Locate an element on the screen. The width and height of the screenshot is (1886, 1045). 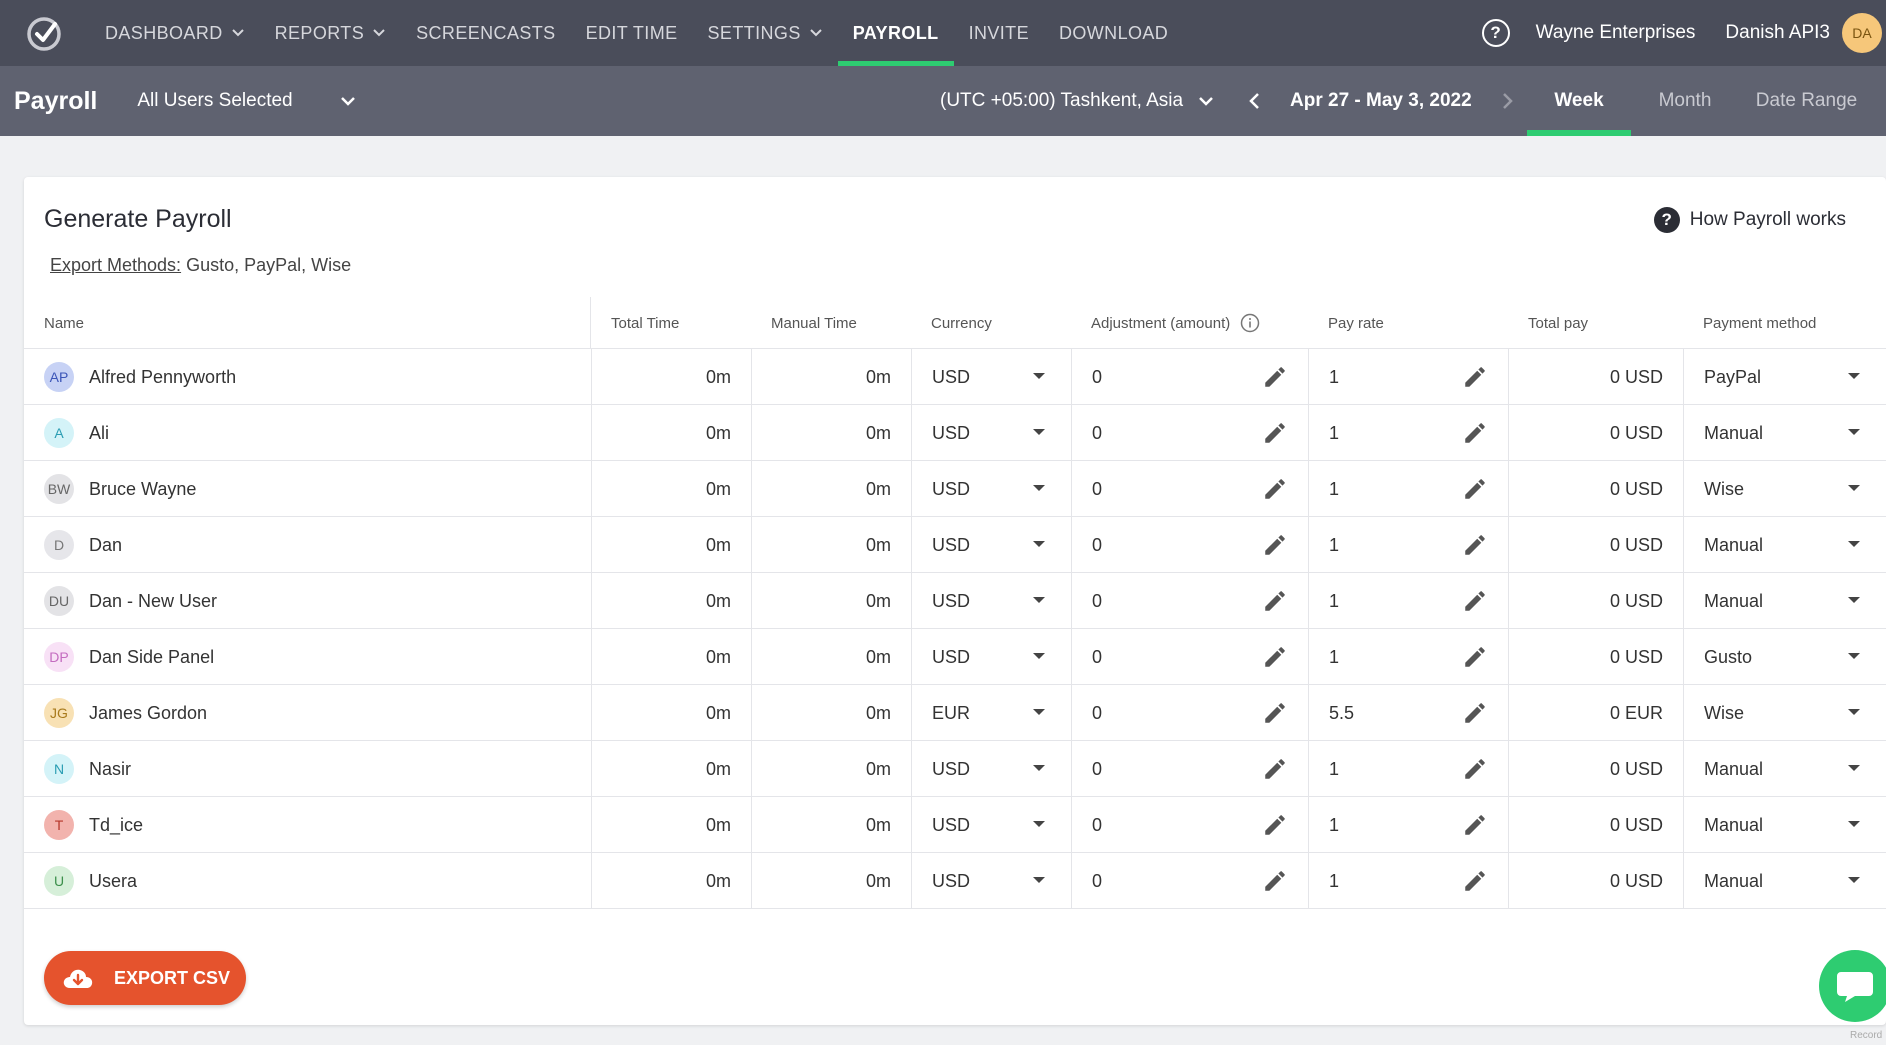
how-payroll-works-link: ? How Payroll works is located at coordinates (1749, 220).